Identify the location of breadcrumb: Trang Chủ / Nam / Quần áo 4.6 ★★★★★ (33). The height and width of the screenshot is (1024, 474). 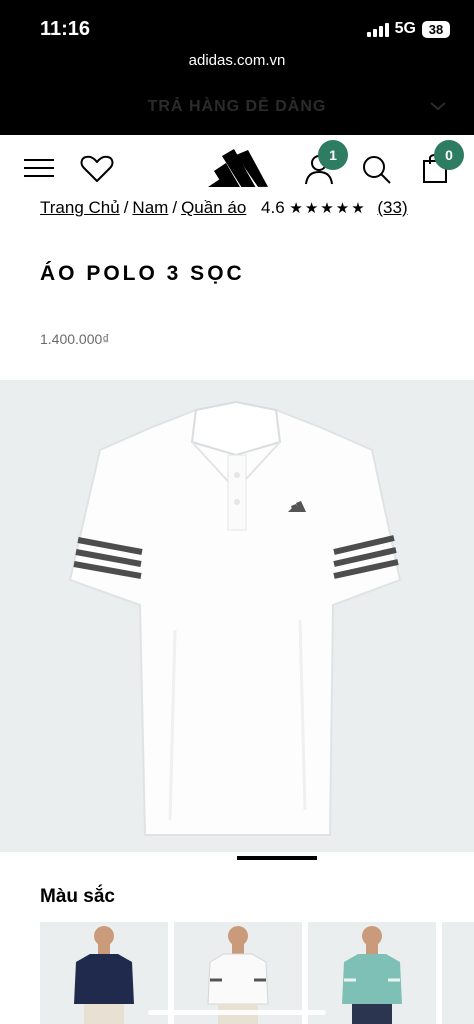
(224, 208).